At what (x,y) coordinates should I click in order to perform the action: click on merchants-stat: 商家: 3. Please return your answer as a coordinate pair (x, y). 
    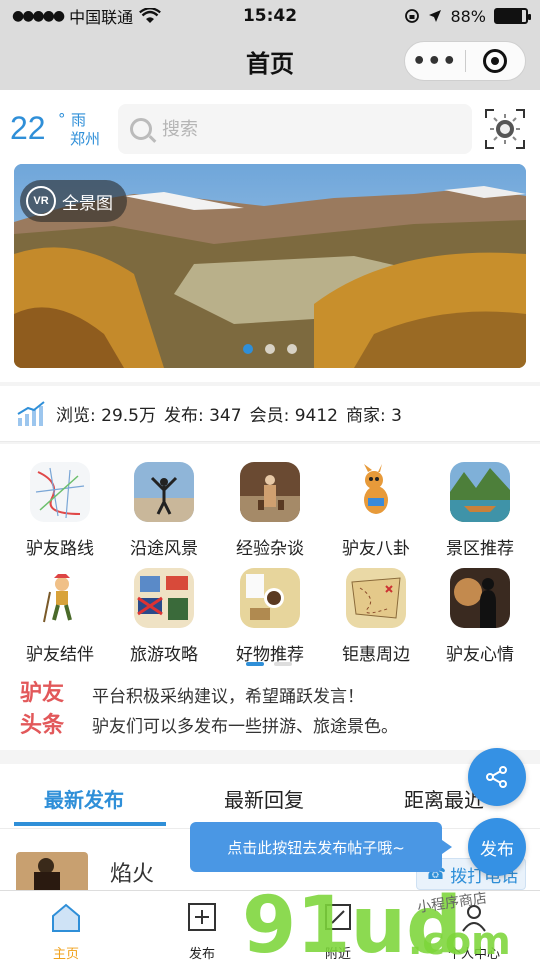
    Looking at the image, I should click on (373, 416).